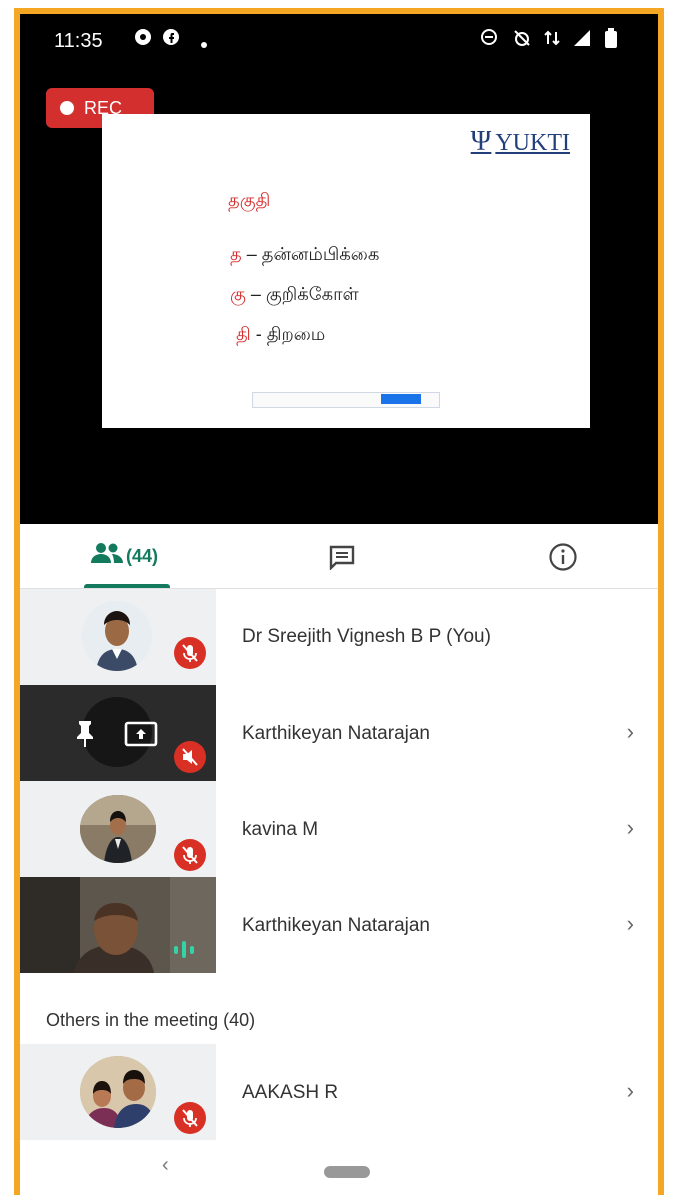 The height and width of the screenshot is (1195, 677). What do you see at coordinates (520, 141) in the screenshot?
I see `slide-brand-logo: Ψ YUKTI` at bounding box center [520, 141].